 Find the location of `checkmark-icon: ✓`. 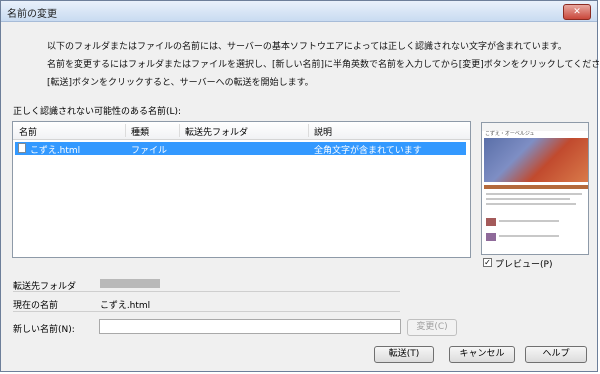

checkmark-icon: ✓ is located at coordinates (487, 262).